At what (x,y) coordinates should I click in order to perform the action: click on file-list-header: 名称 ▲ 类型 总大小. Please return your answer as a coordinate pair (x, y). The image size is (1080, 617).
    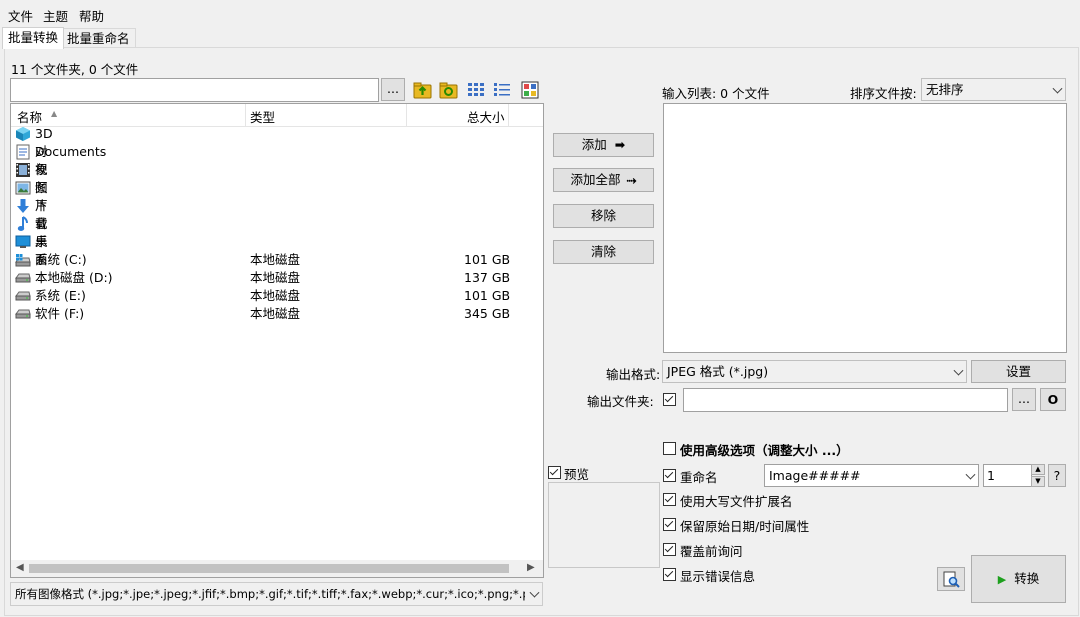
    Looking at the image, I should click on (277, 115).